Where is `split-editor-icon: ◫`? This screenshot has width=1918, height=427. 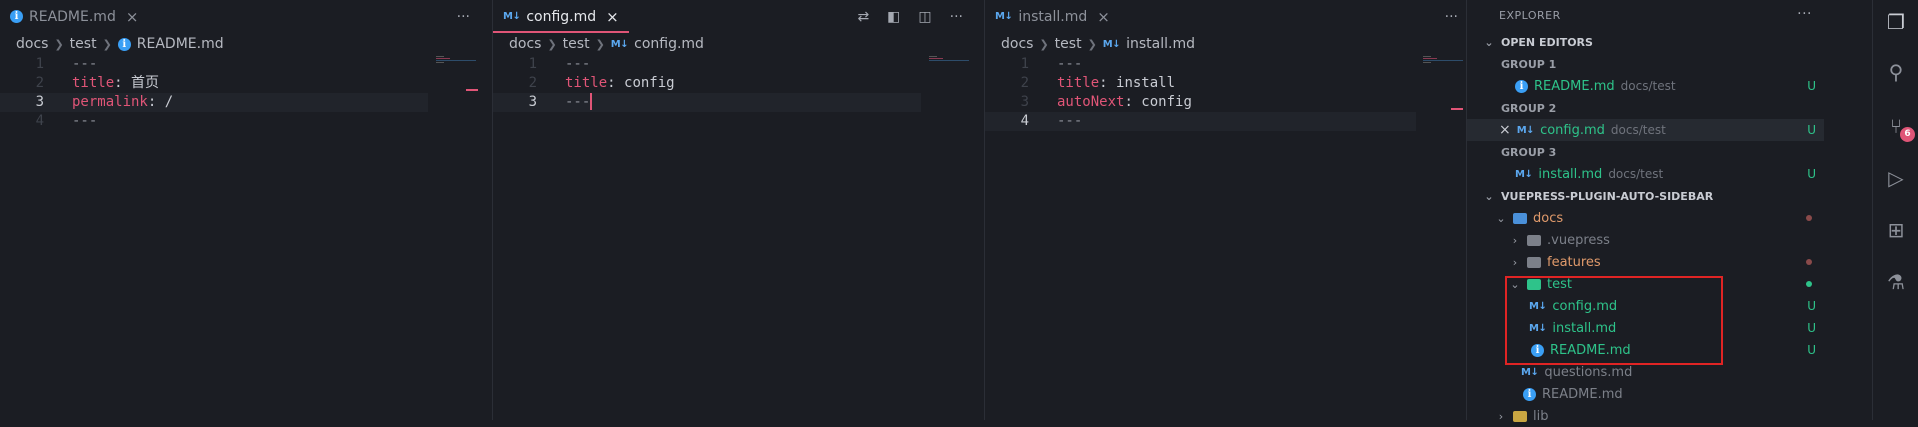 split-editor-icon: ◫ is located at coordinates (924, 17).